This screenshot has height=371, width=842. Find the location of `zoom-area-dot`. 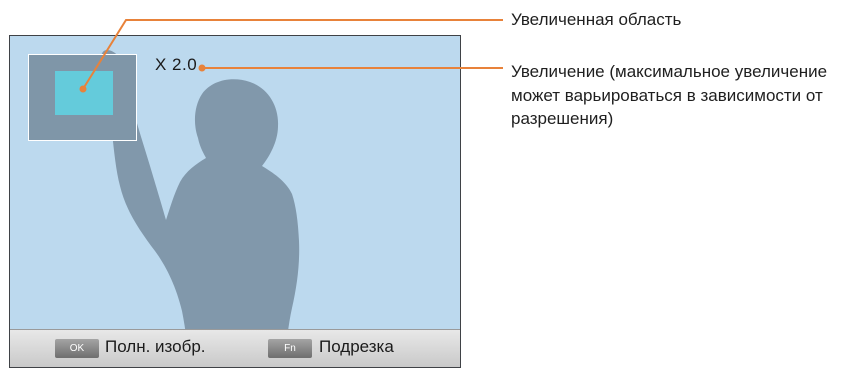

zoom-area-dot is located at coordinates (83, 89).